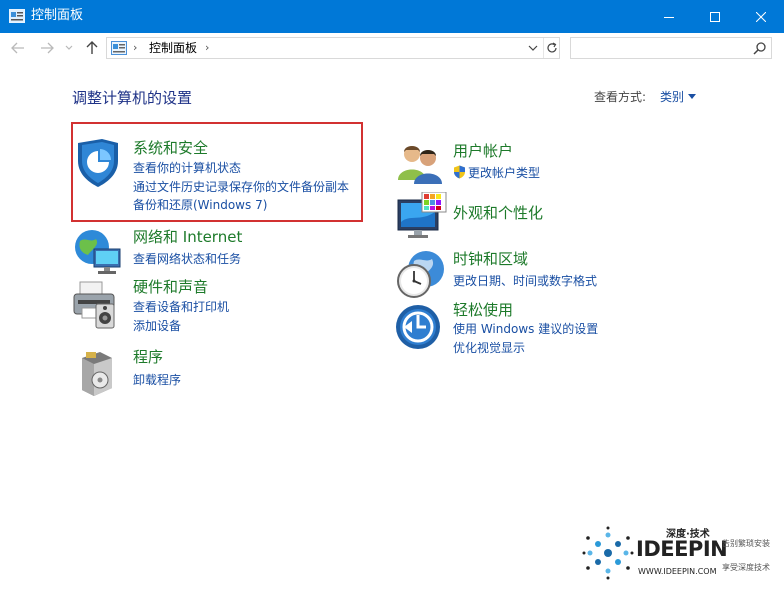 Image resolution: width=784 pixels, height=593 pixels. I want to click on back-button, so click(18, 48).